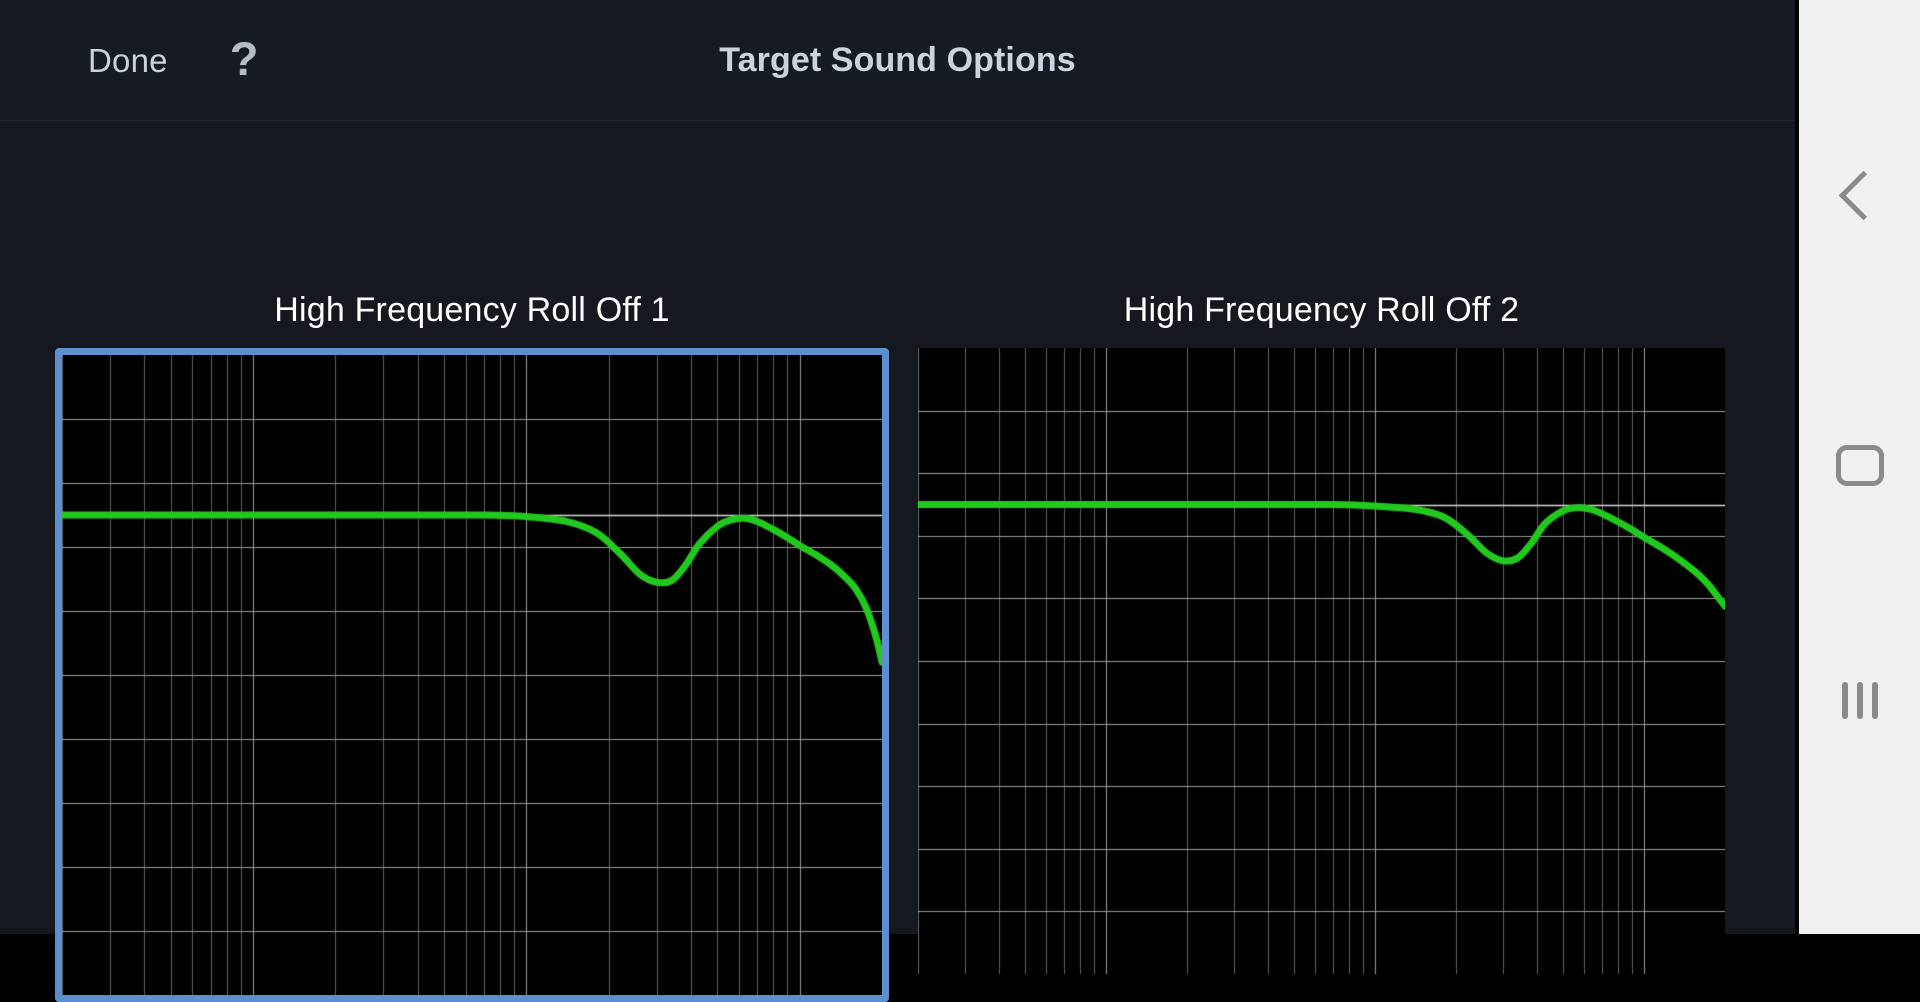  I want to click on top-bar: Done ? Target Sound Options, so click(897, 60).